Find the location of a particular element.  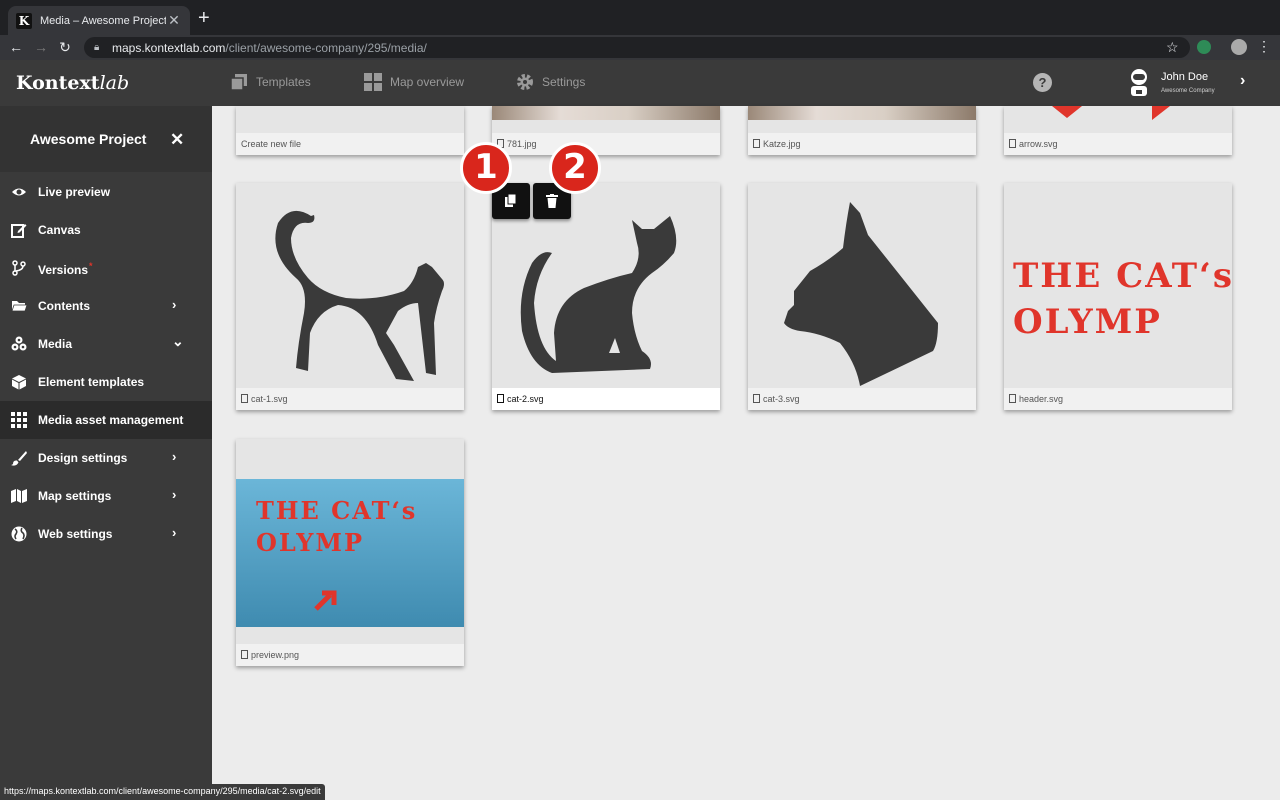

sidebar-item-contents: Contents › is located at coordinates (106, 306).